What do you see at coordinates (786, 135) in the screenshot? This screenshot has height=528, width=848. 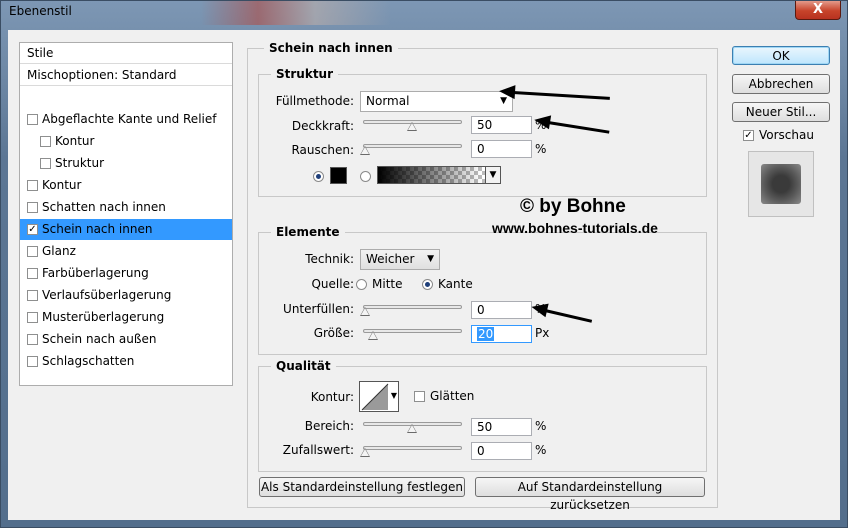 I see `preview-label: Vorschau` at bounding box center [786, 135].